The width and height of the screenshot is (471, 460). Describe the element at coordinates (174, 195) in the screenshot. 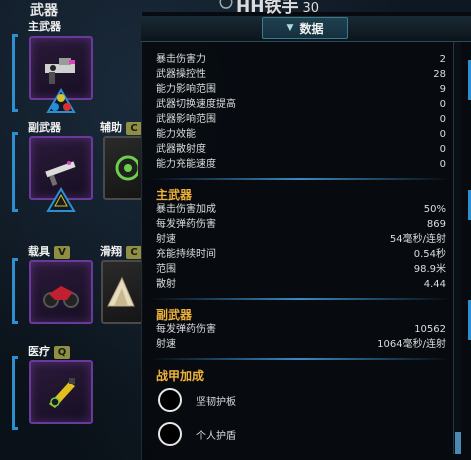

I see `primary-stats-title: 主武器` at that location.